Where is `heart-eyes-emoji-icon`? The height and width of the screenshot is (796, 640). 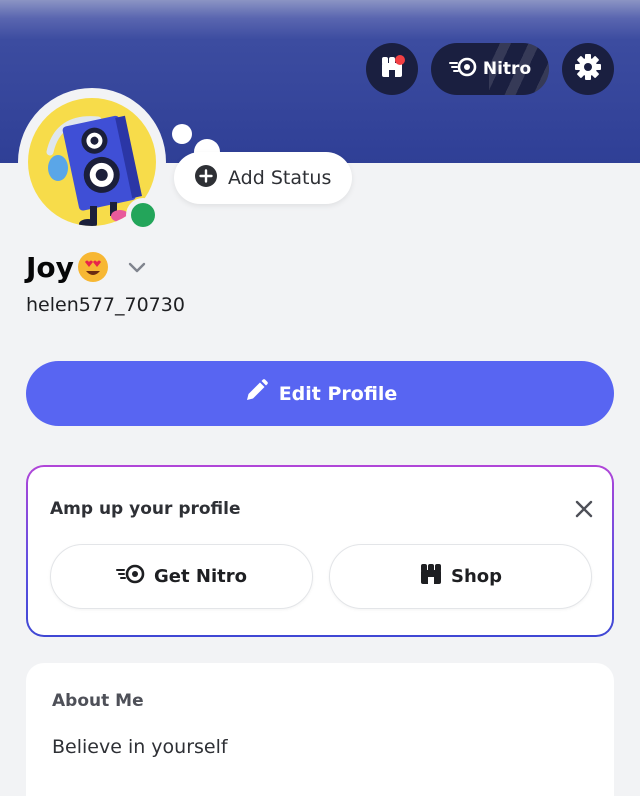 heart-eyes-emoji-icon is located at coordinates (93, 267).